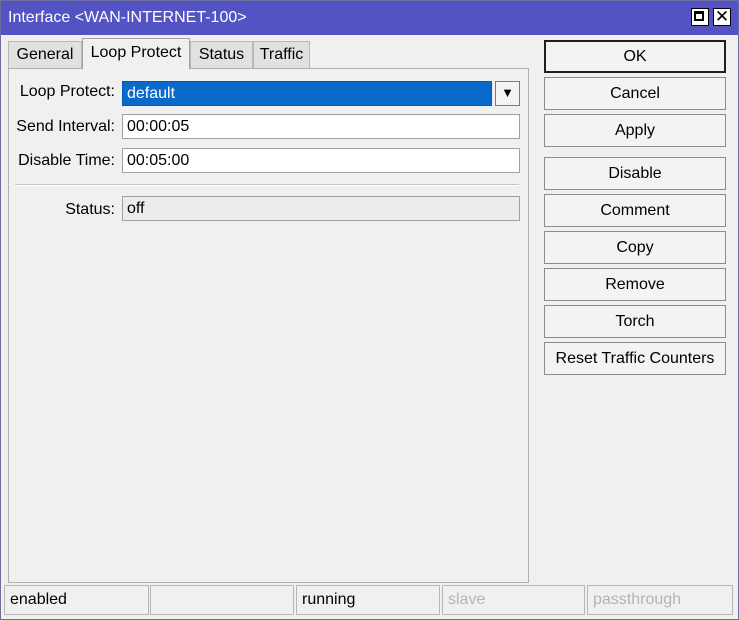  Describe the element at coordinates (221, 54) in the screenshot. I see `tab-status: Status` at that location.